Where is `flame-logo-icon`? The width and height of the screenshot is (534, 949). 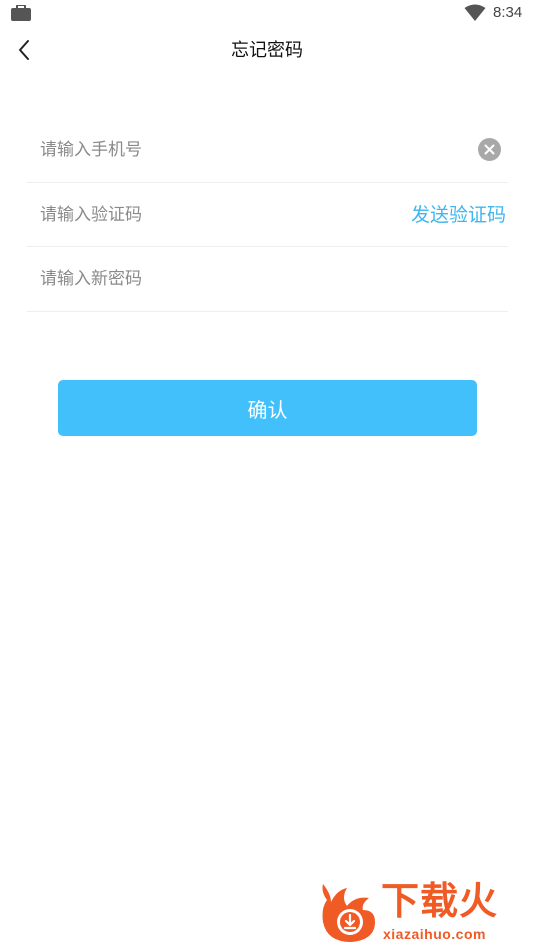 flame-logo-icon is located at coordinates (348, 912).